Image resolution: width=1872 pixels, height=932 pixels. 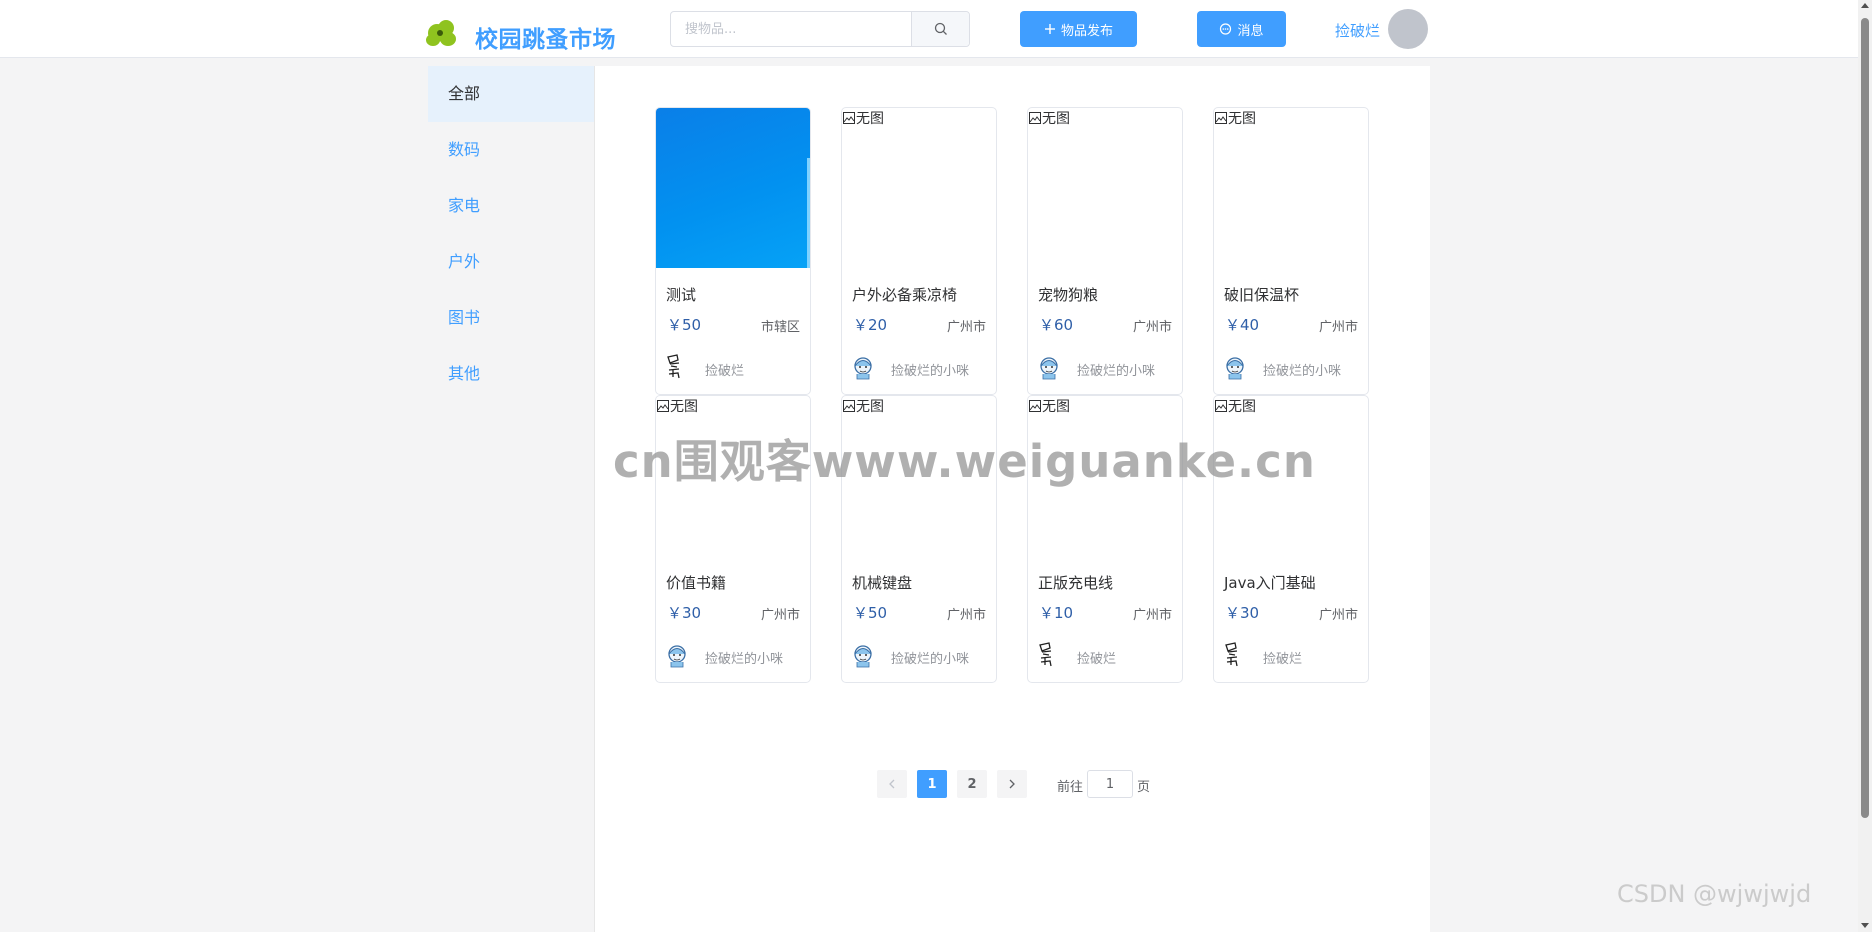 What do you see at coordinates (1250, 31) in the screenshot?
I see `message-label: 消息` at bounding box center [1250, 31].